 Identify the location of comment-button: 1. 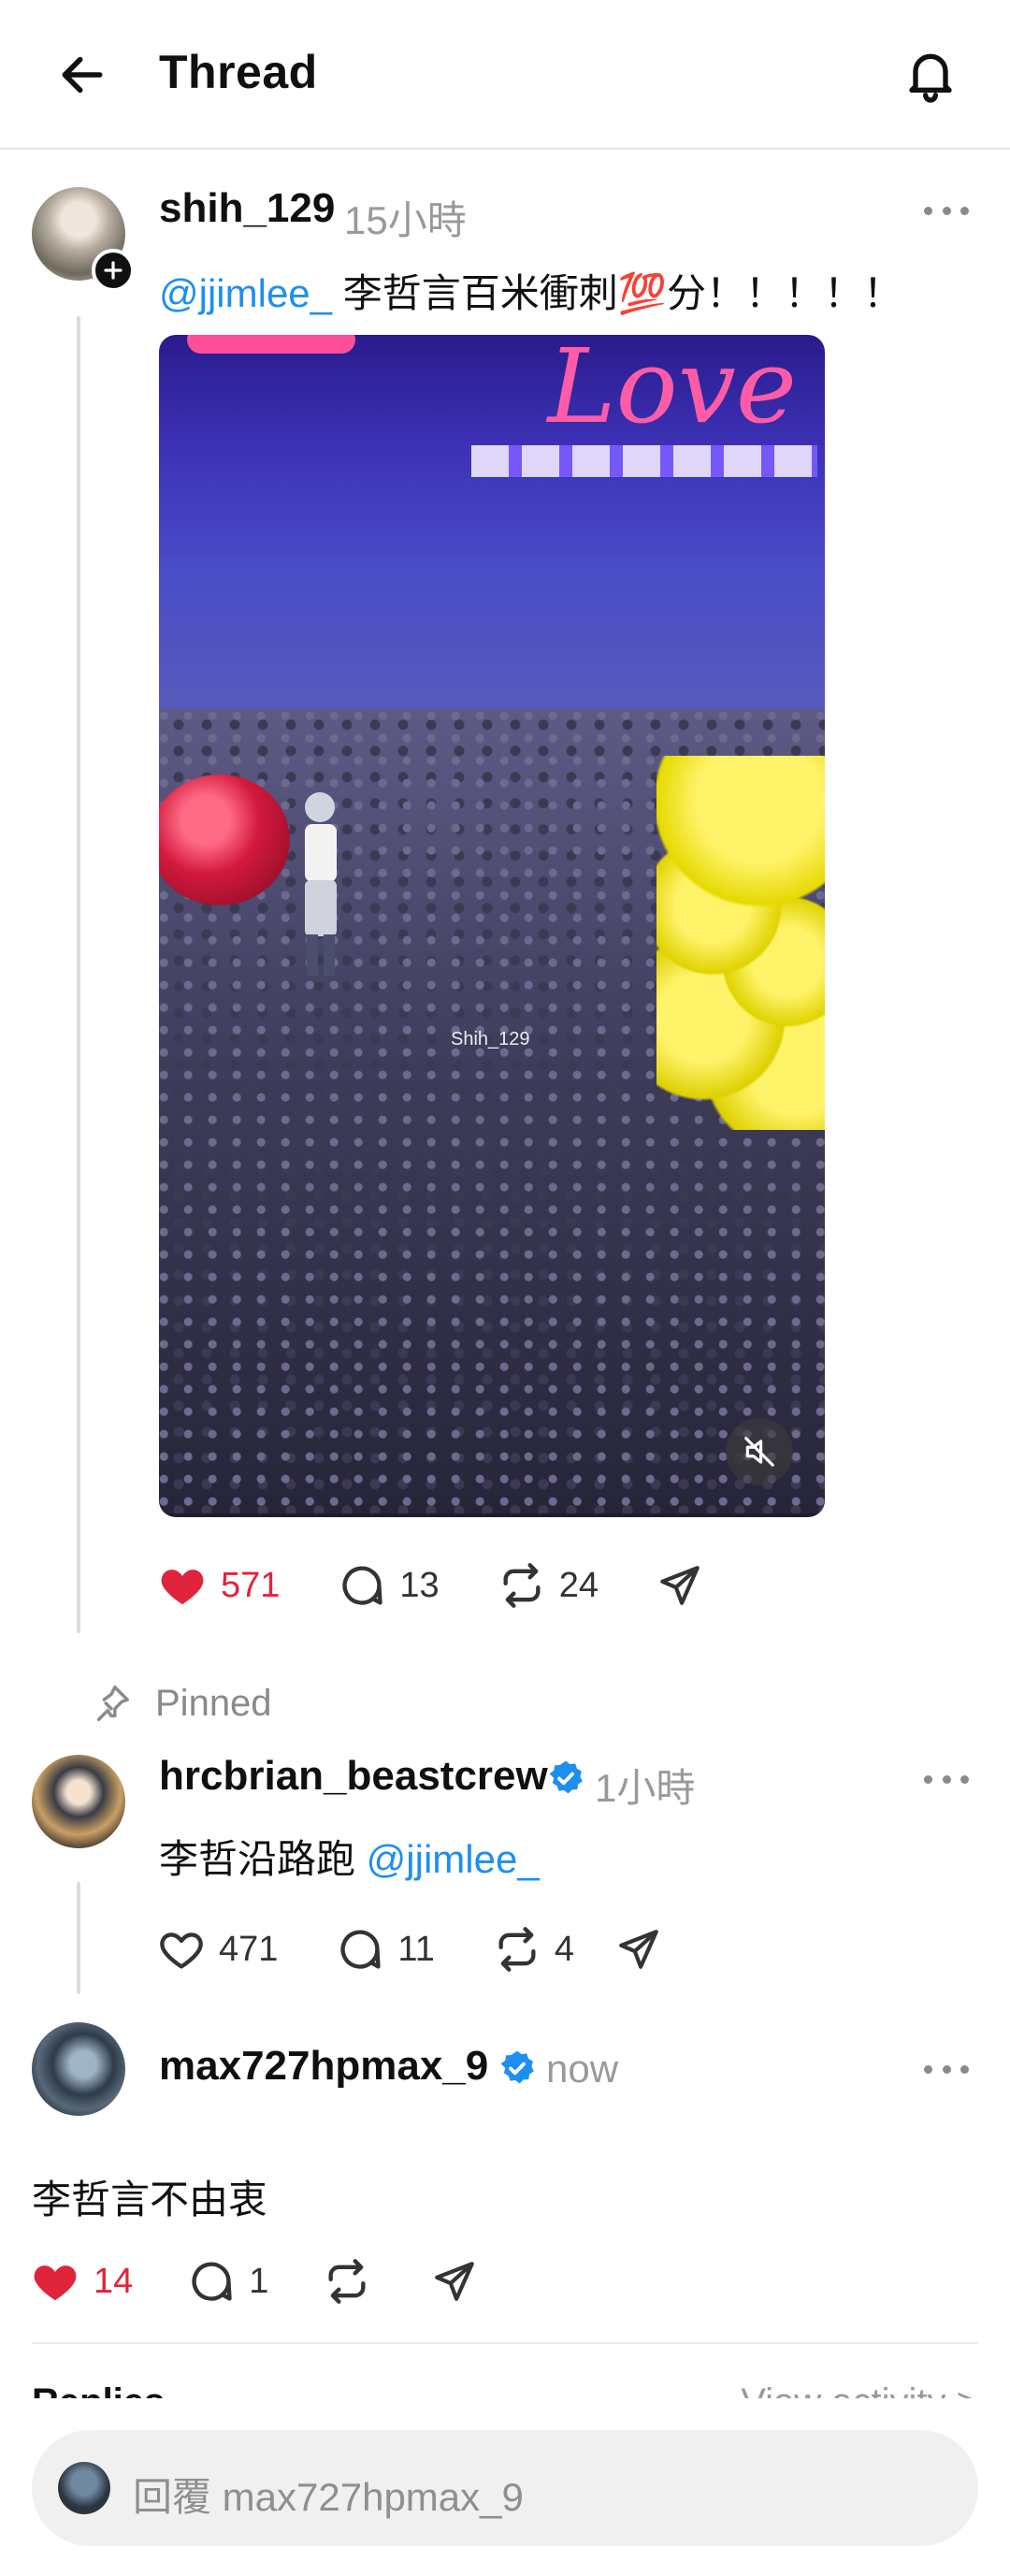
(227, 2281).